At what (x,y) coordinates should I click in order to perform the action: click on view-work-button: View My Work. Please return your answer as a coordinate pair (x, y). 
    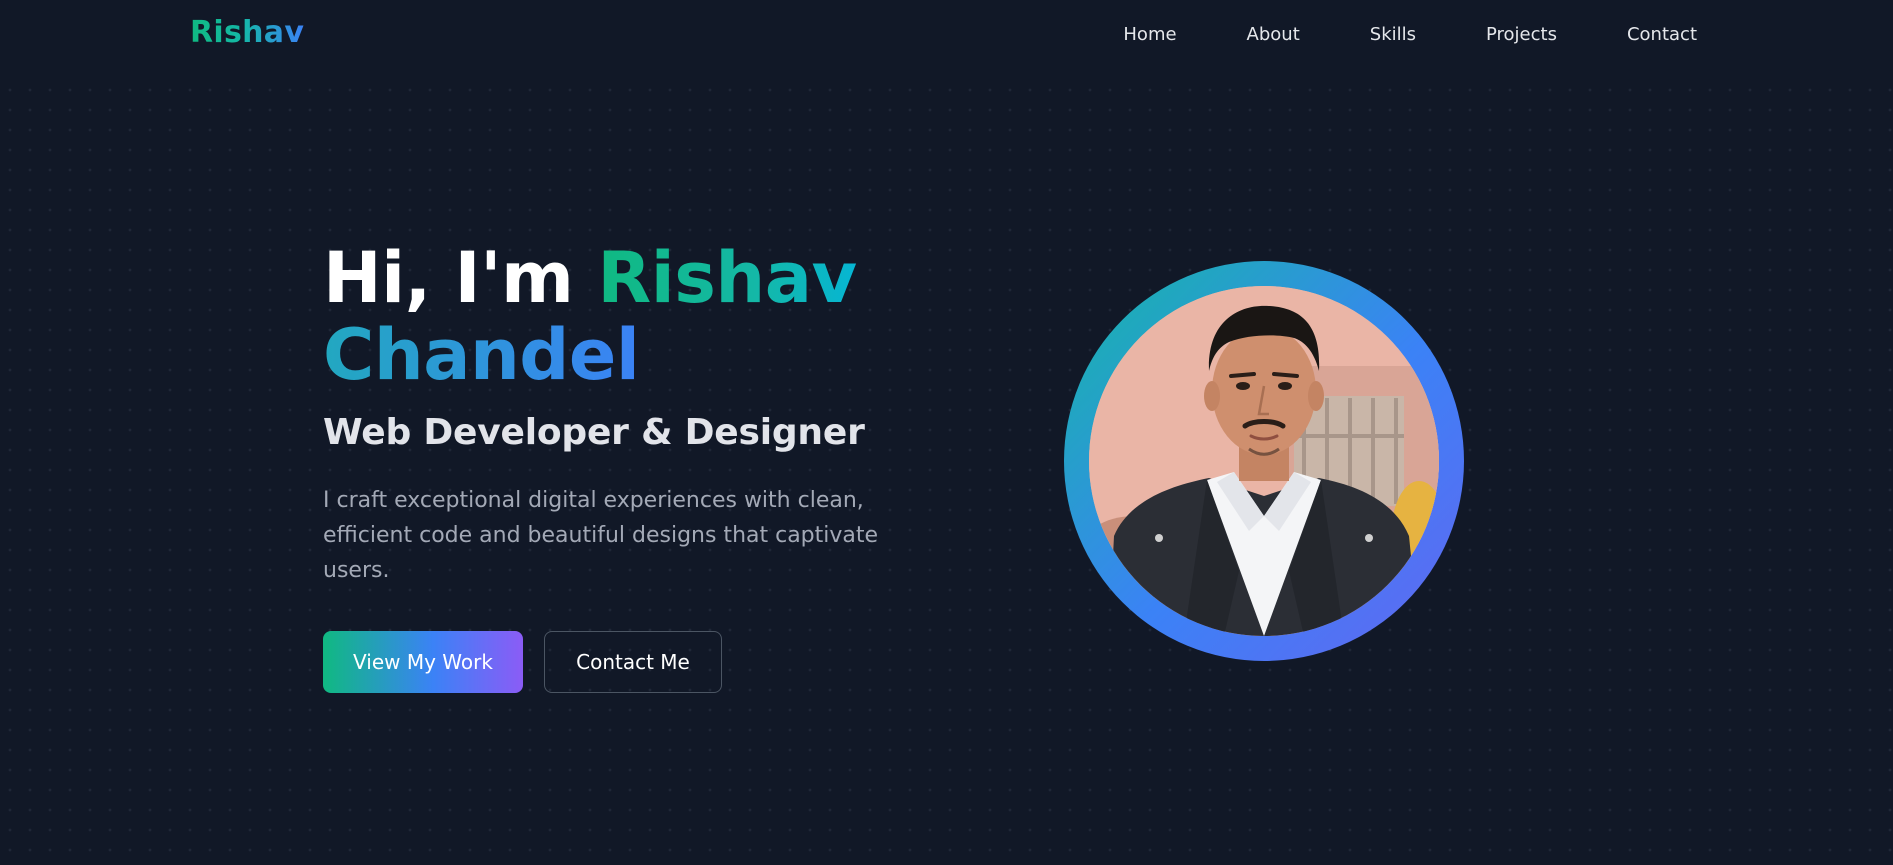
    Looking at the image, I should click on (423, 662).